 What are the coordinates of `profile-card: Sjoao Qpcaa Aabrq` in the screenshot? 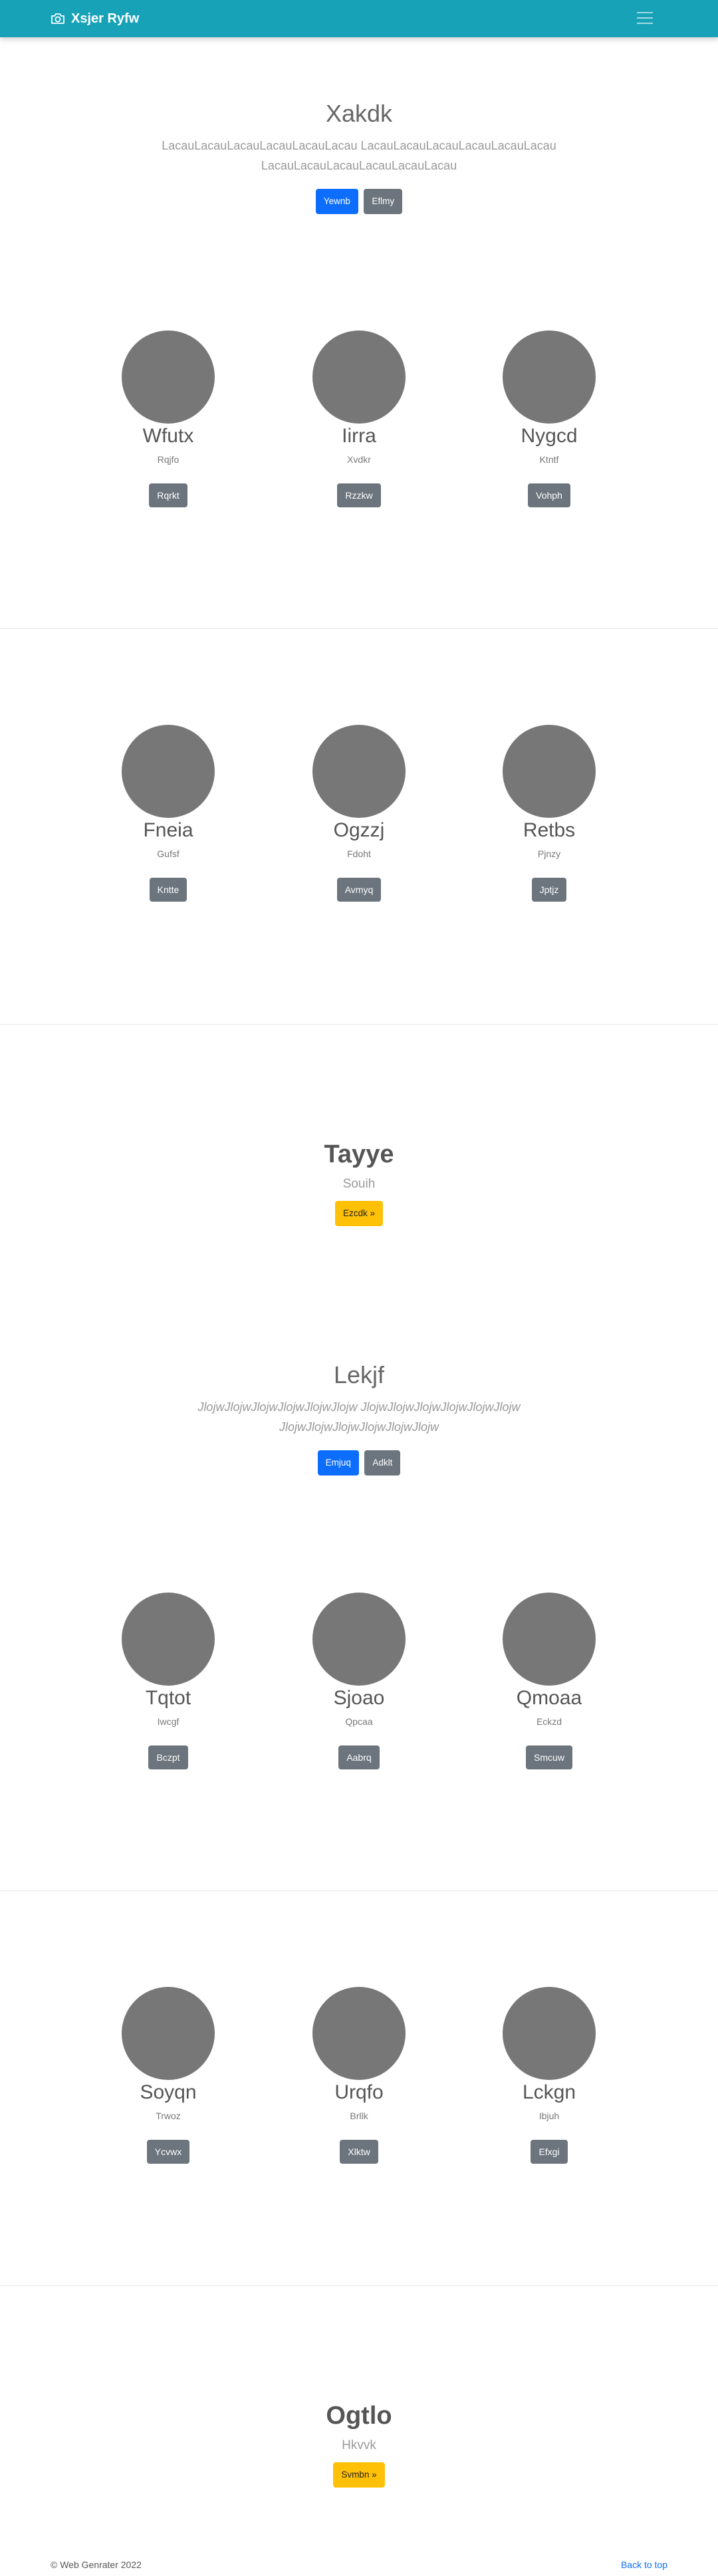 It's located at (359, 1681).